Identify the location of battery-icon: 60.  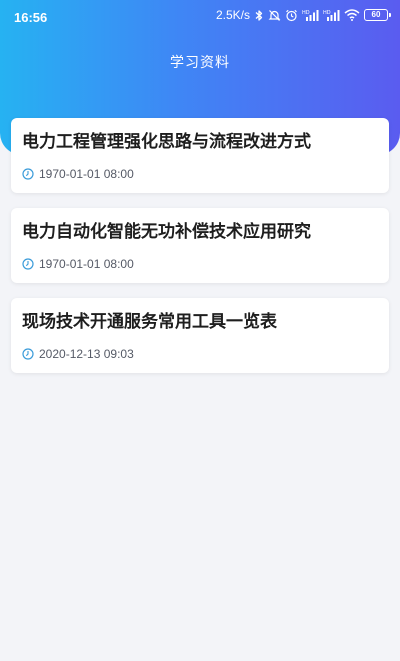
(377, 15).